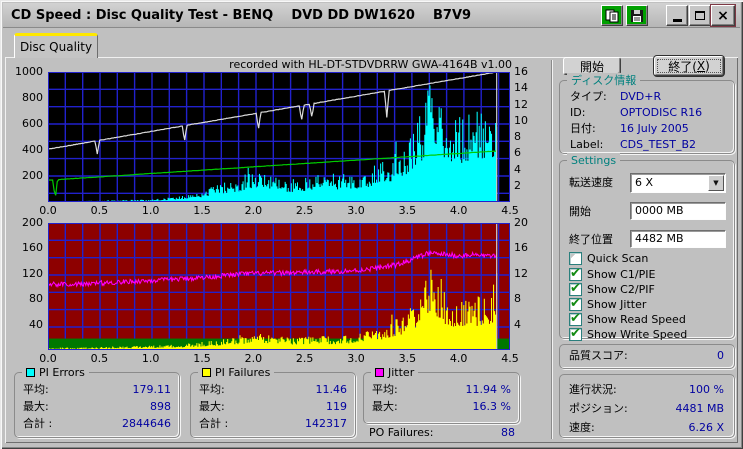 The height and width of the screenshot is (449, 743). I want to click on save-button, so click(637, 15).